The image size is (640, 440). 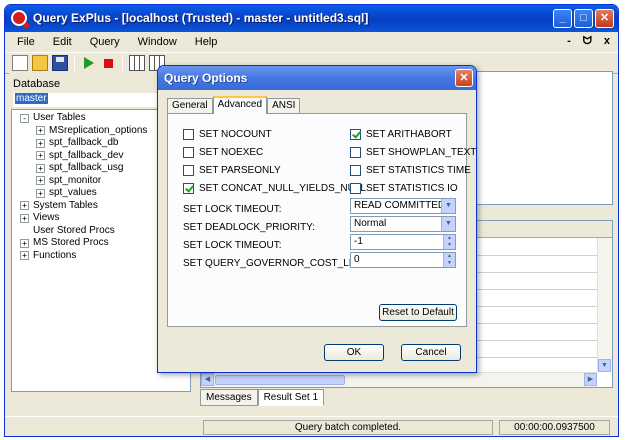 I want to click on set-concat-null-option: SET CONCAT_NULL_YIELDS_NULL, so click(x=274, y=188).